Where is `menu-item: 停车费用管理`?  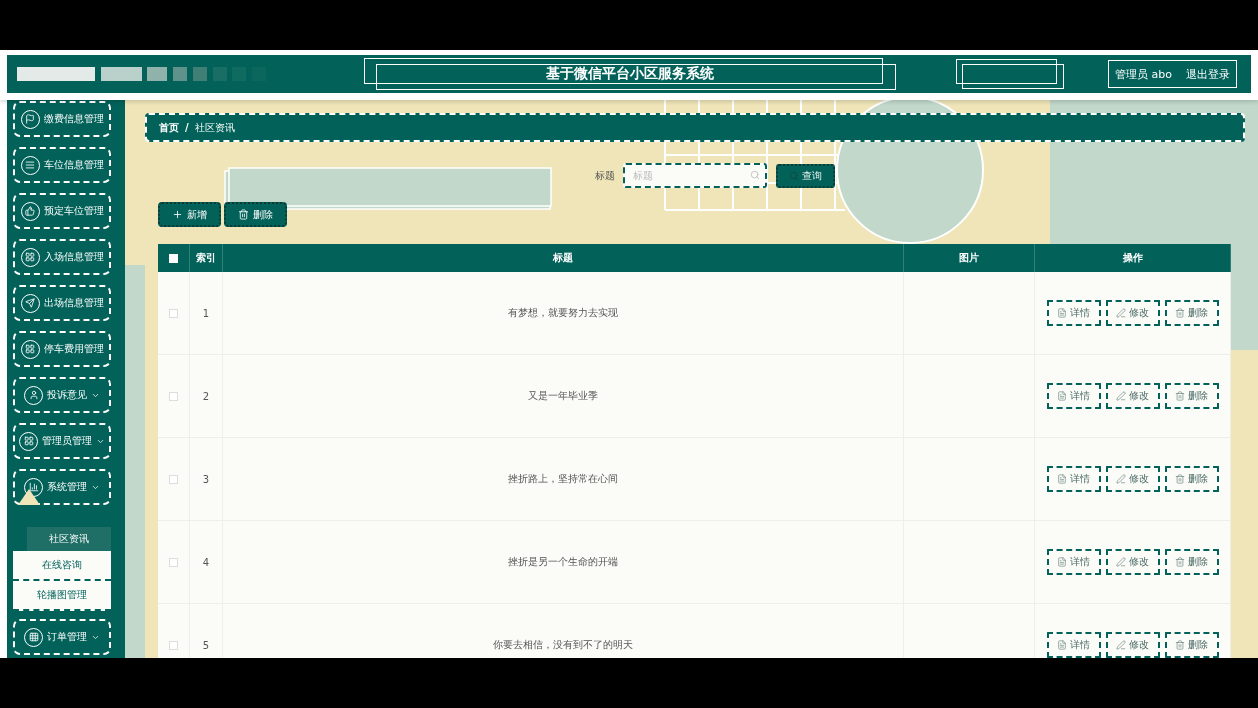 menu-item: 停车费用管理 is located at coordinates (62, 349).